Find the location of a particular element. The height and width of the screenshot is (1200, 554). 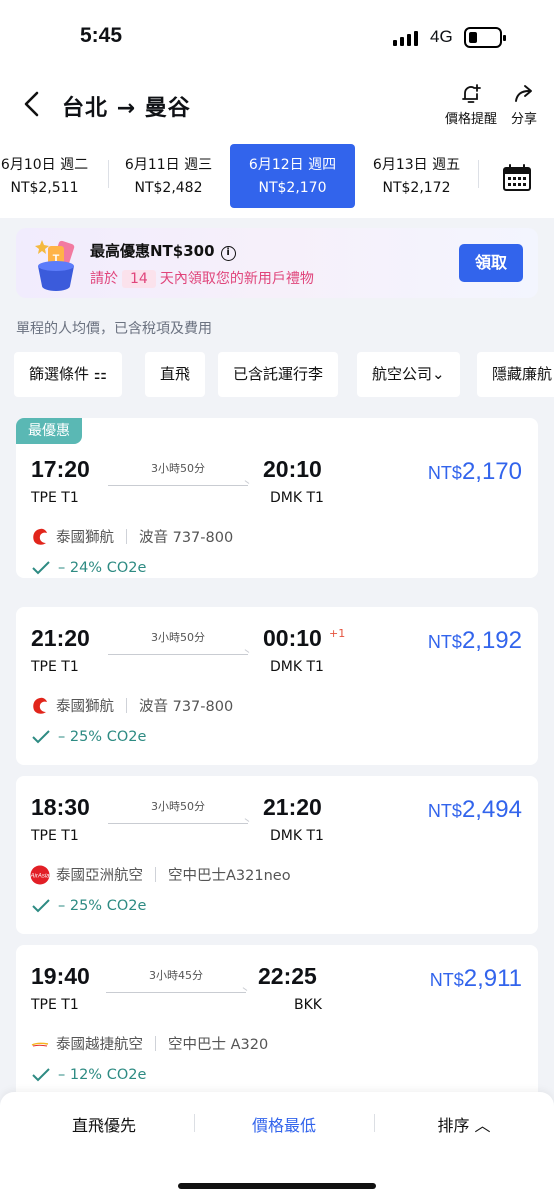

aircraft-type: 空中巴士 A320 is located at coordinates (218, 1045).